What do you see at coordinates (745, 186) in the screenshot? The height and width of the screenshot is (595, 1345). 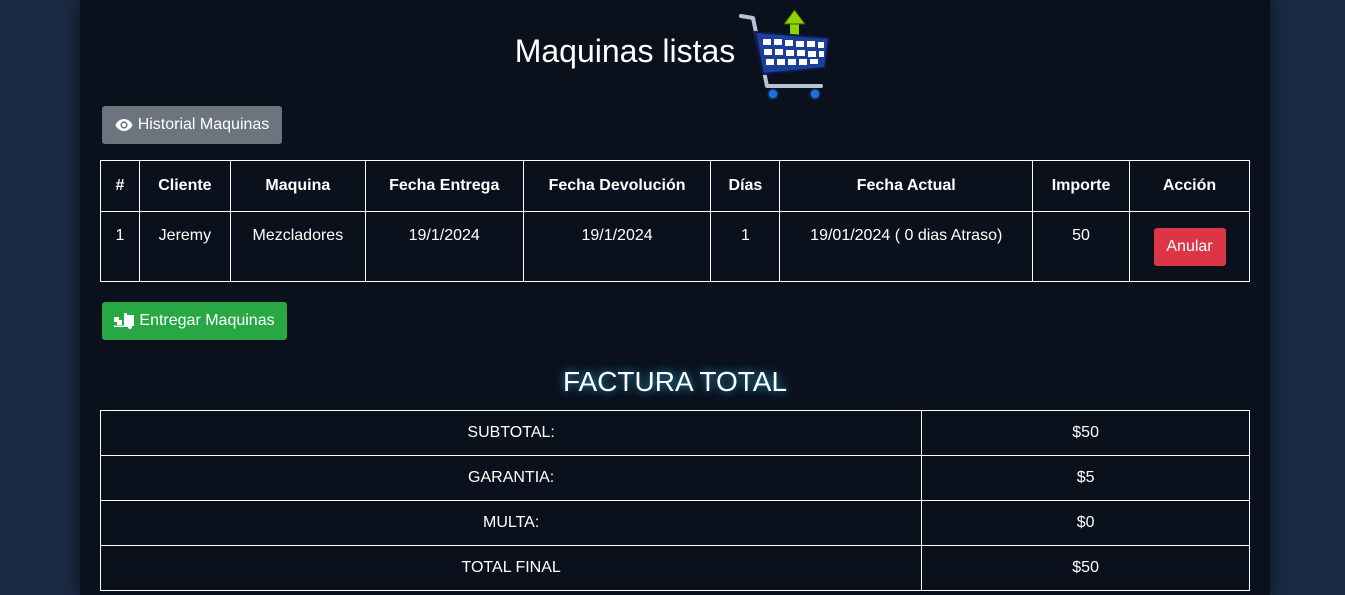 I see `column-header-dias: Días` at bounding box center [745, 186].